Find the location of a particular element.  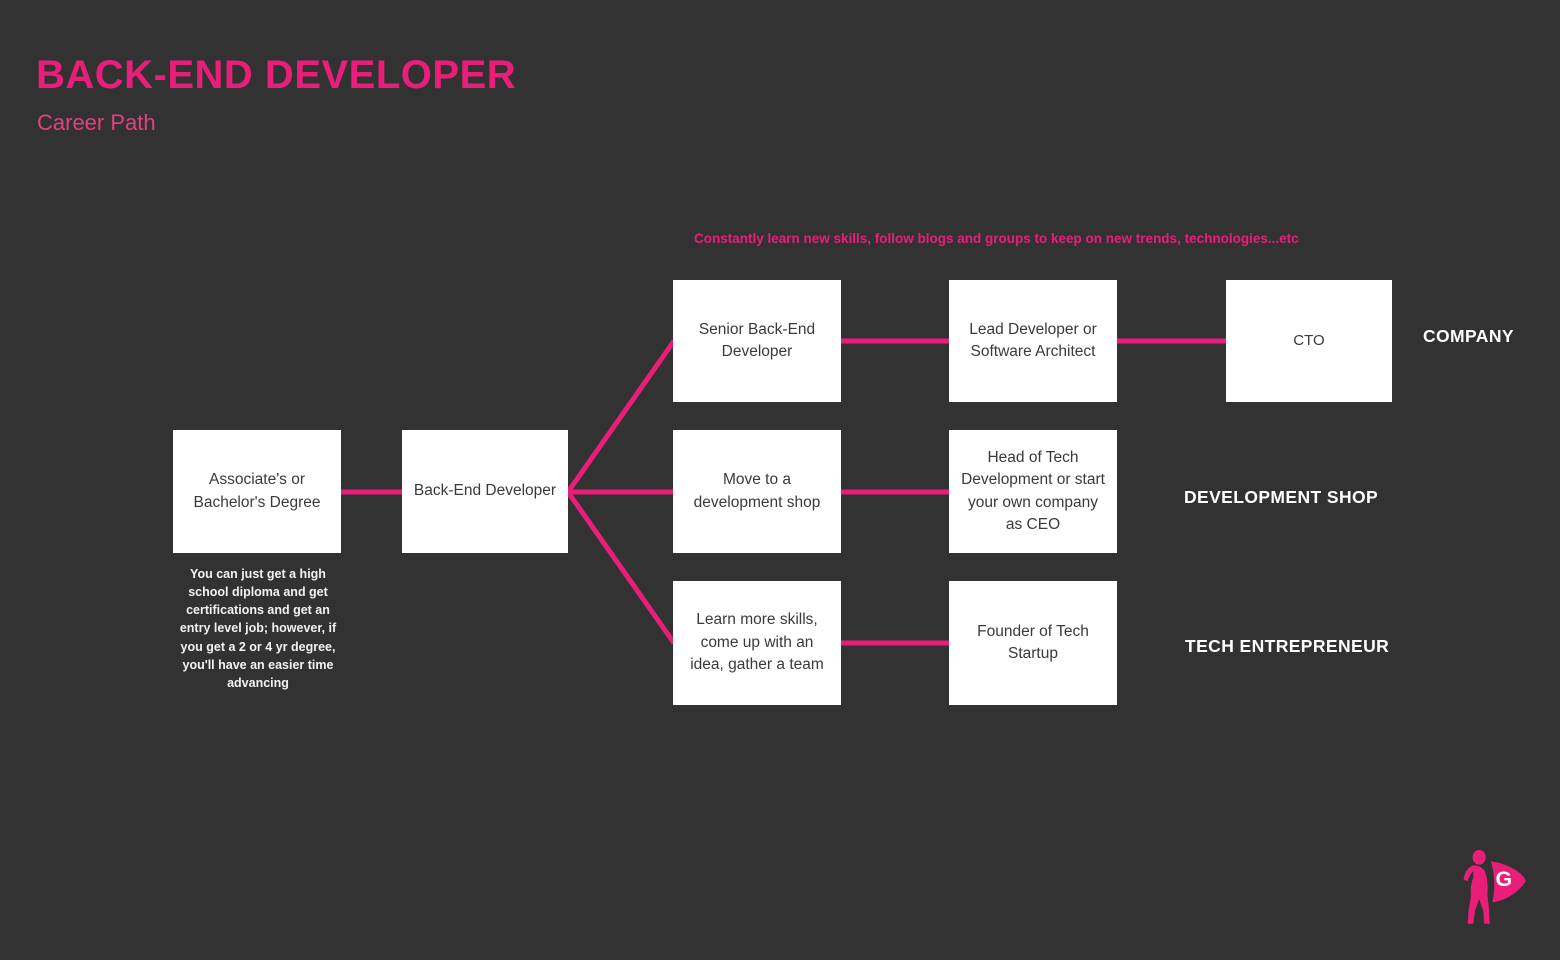

hero-head is located at coordinates (1479, 857).